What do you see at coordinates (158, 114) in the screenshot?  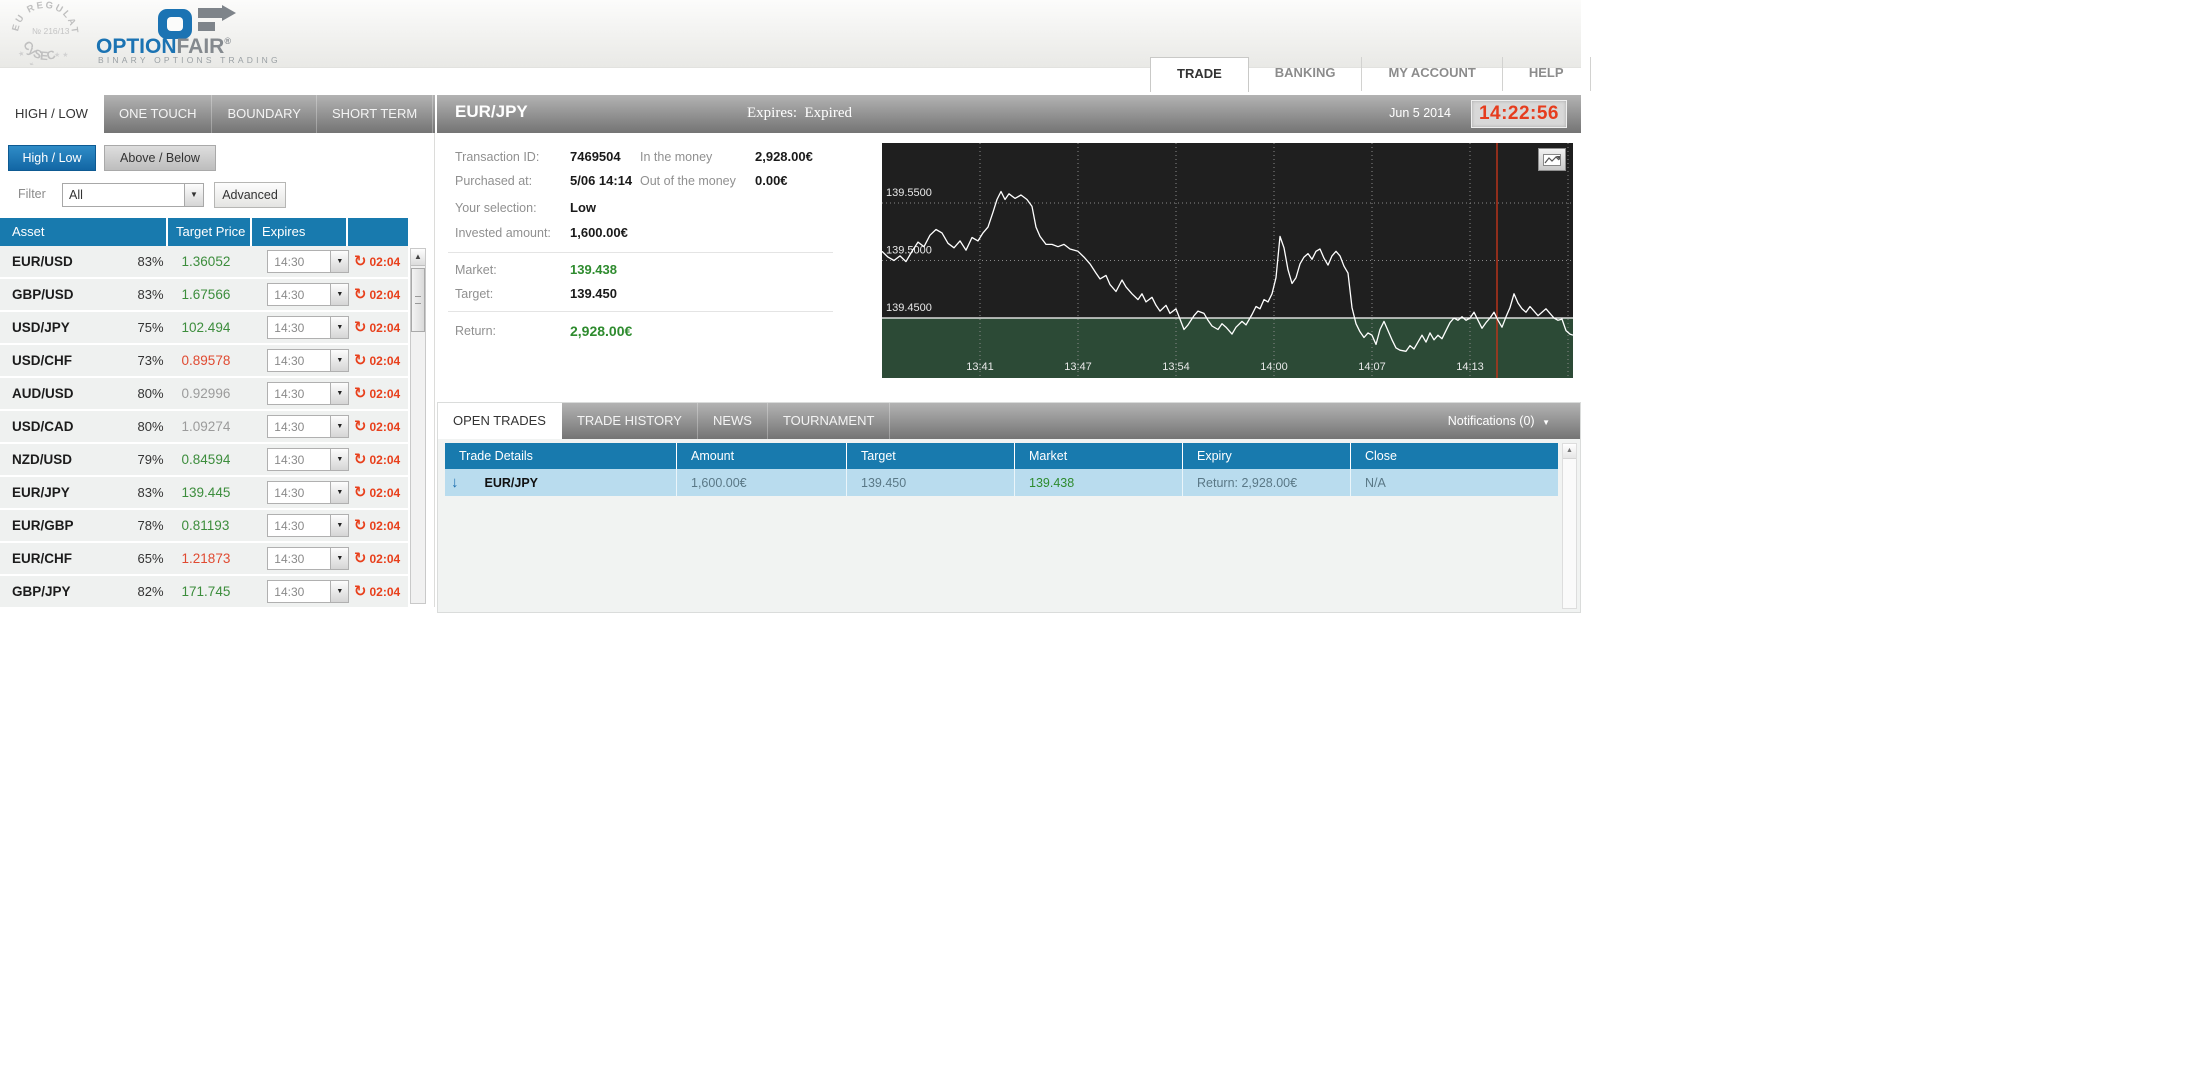 I see `instrument-tab: ONE TOUCH` at bounding box center [158, 114].